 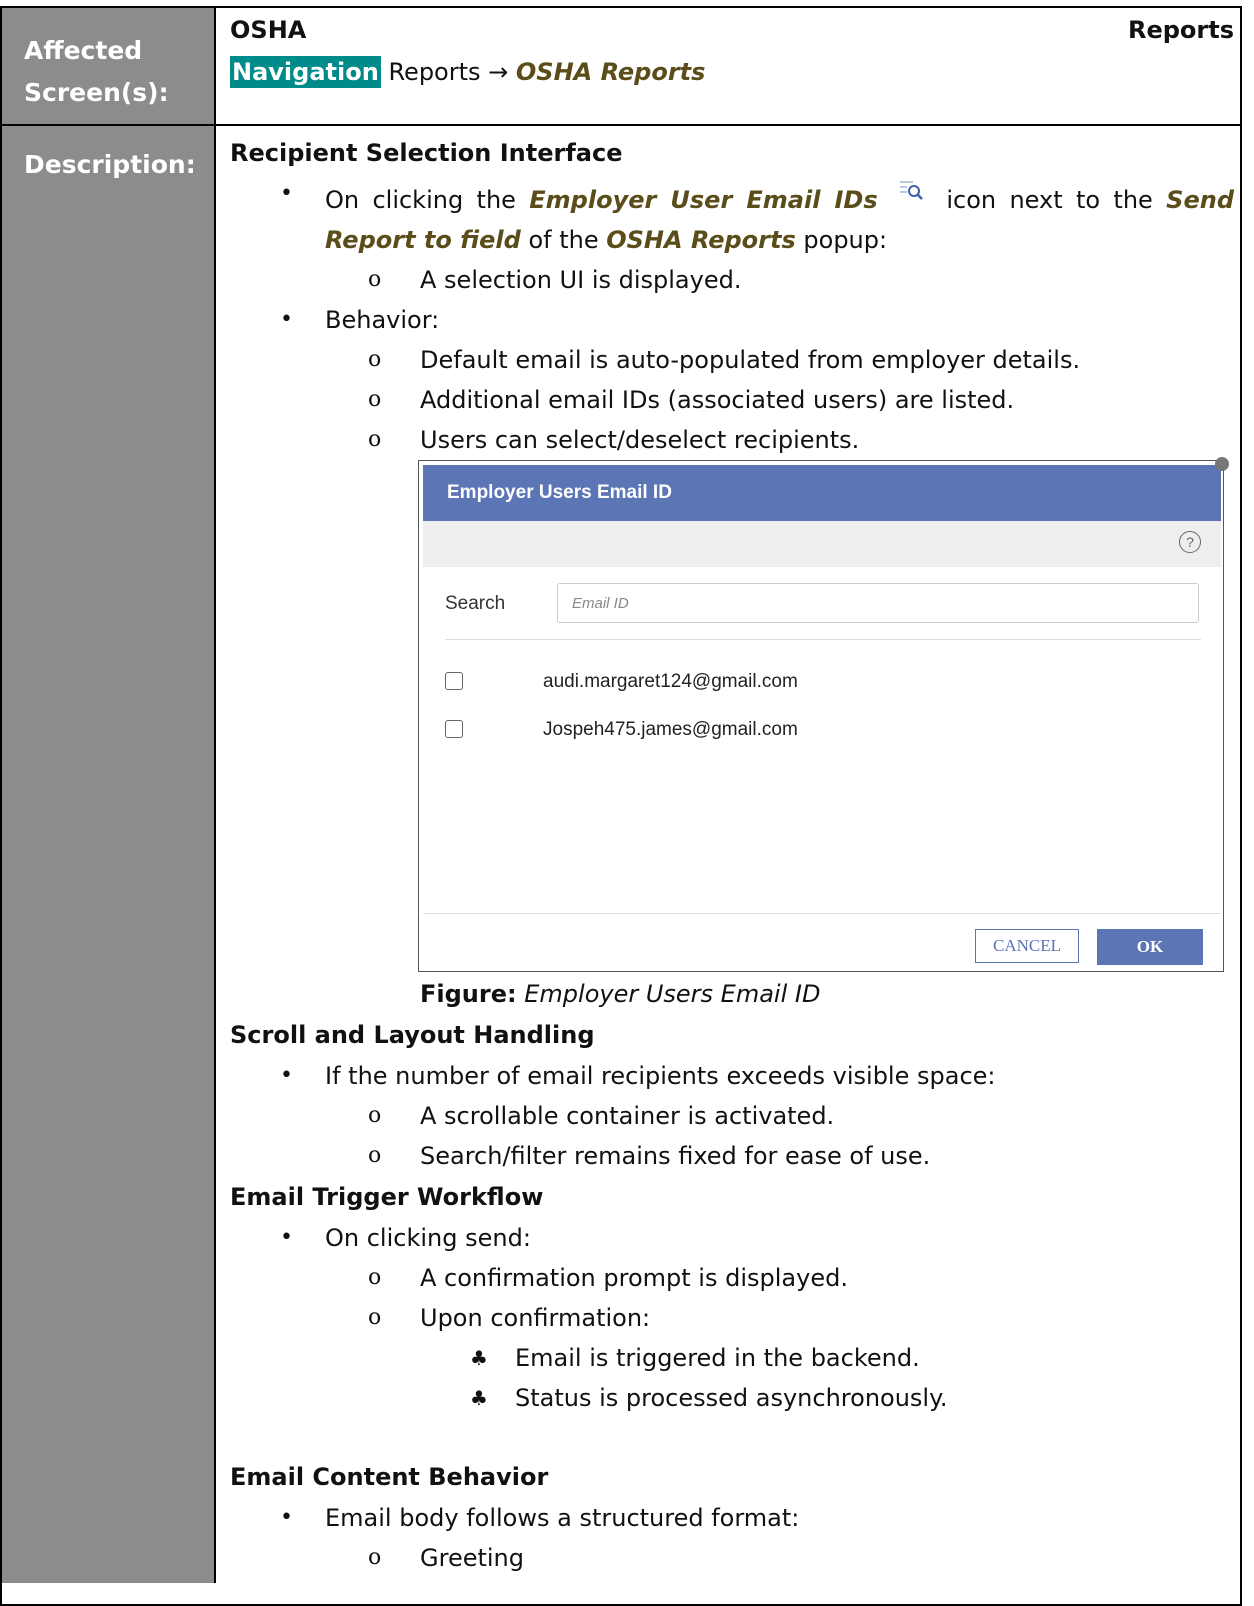 What do you see at coordinates (732, 320) in the screenshot?
I see `list-item: • Behavior:` at bounding box center [732, 320].